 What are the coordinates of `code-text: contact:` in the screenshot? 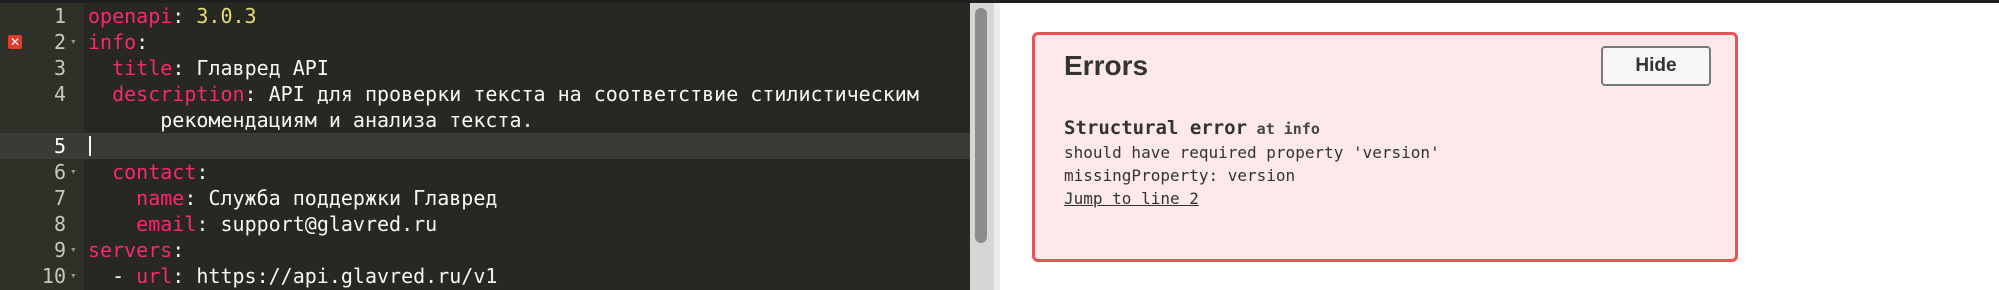 It's located at (160, 172).